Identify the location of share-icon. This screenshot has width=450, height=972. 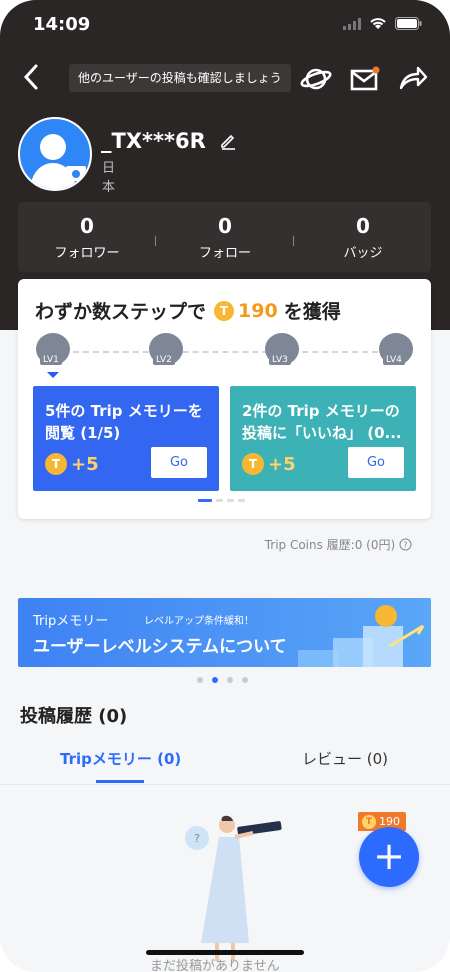
(413, 78).